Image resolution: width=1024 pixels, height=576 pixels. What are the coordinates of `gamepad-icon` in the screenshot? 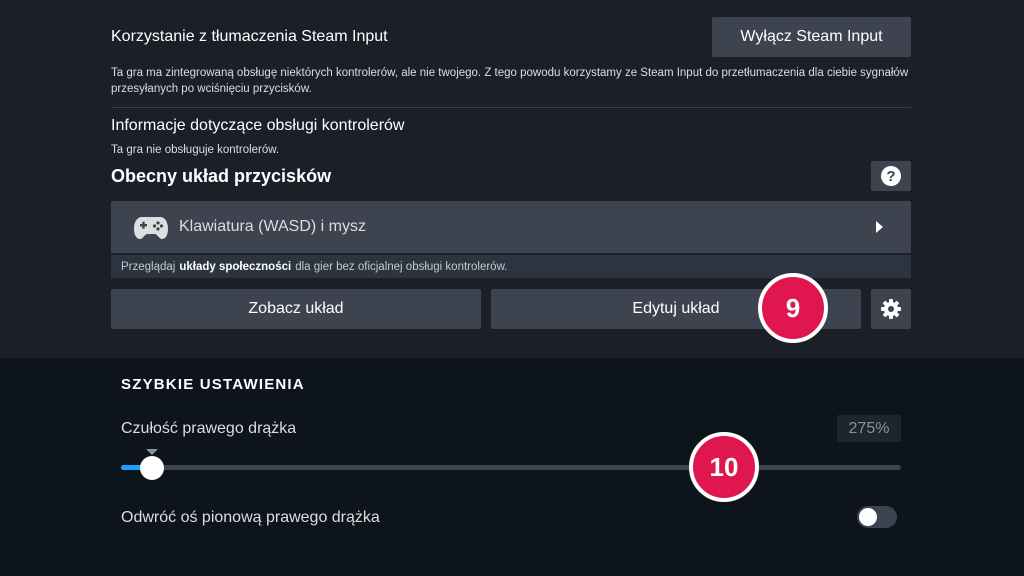 It's located at (151, 228).